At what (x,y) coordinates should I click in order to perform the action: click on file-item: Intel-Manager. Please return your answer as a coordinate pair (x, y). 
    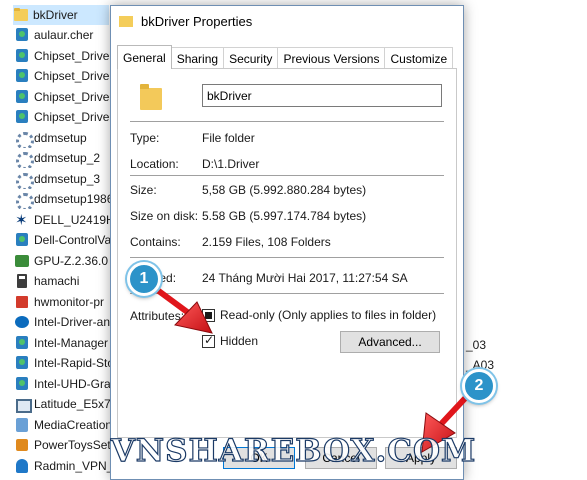
    Looking at the image, I should click on (62, 343).